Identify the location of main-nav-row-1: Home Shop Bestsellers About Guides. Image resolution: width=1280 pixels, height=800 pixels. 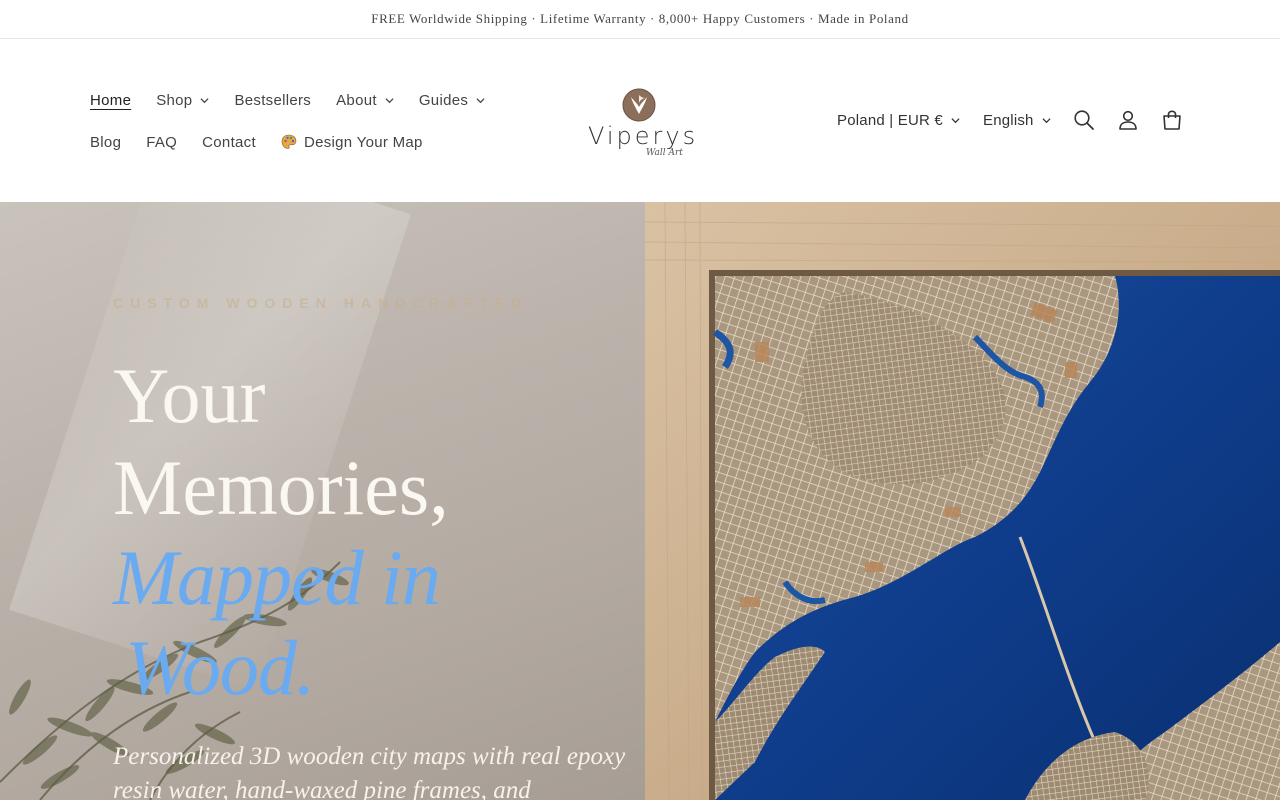
(300, 100).